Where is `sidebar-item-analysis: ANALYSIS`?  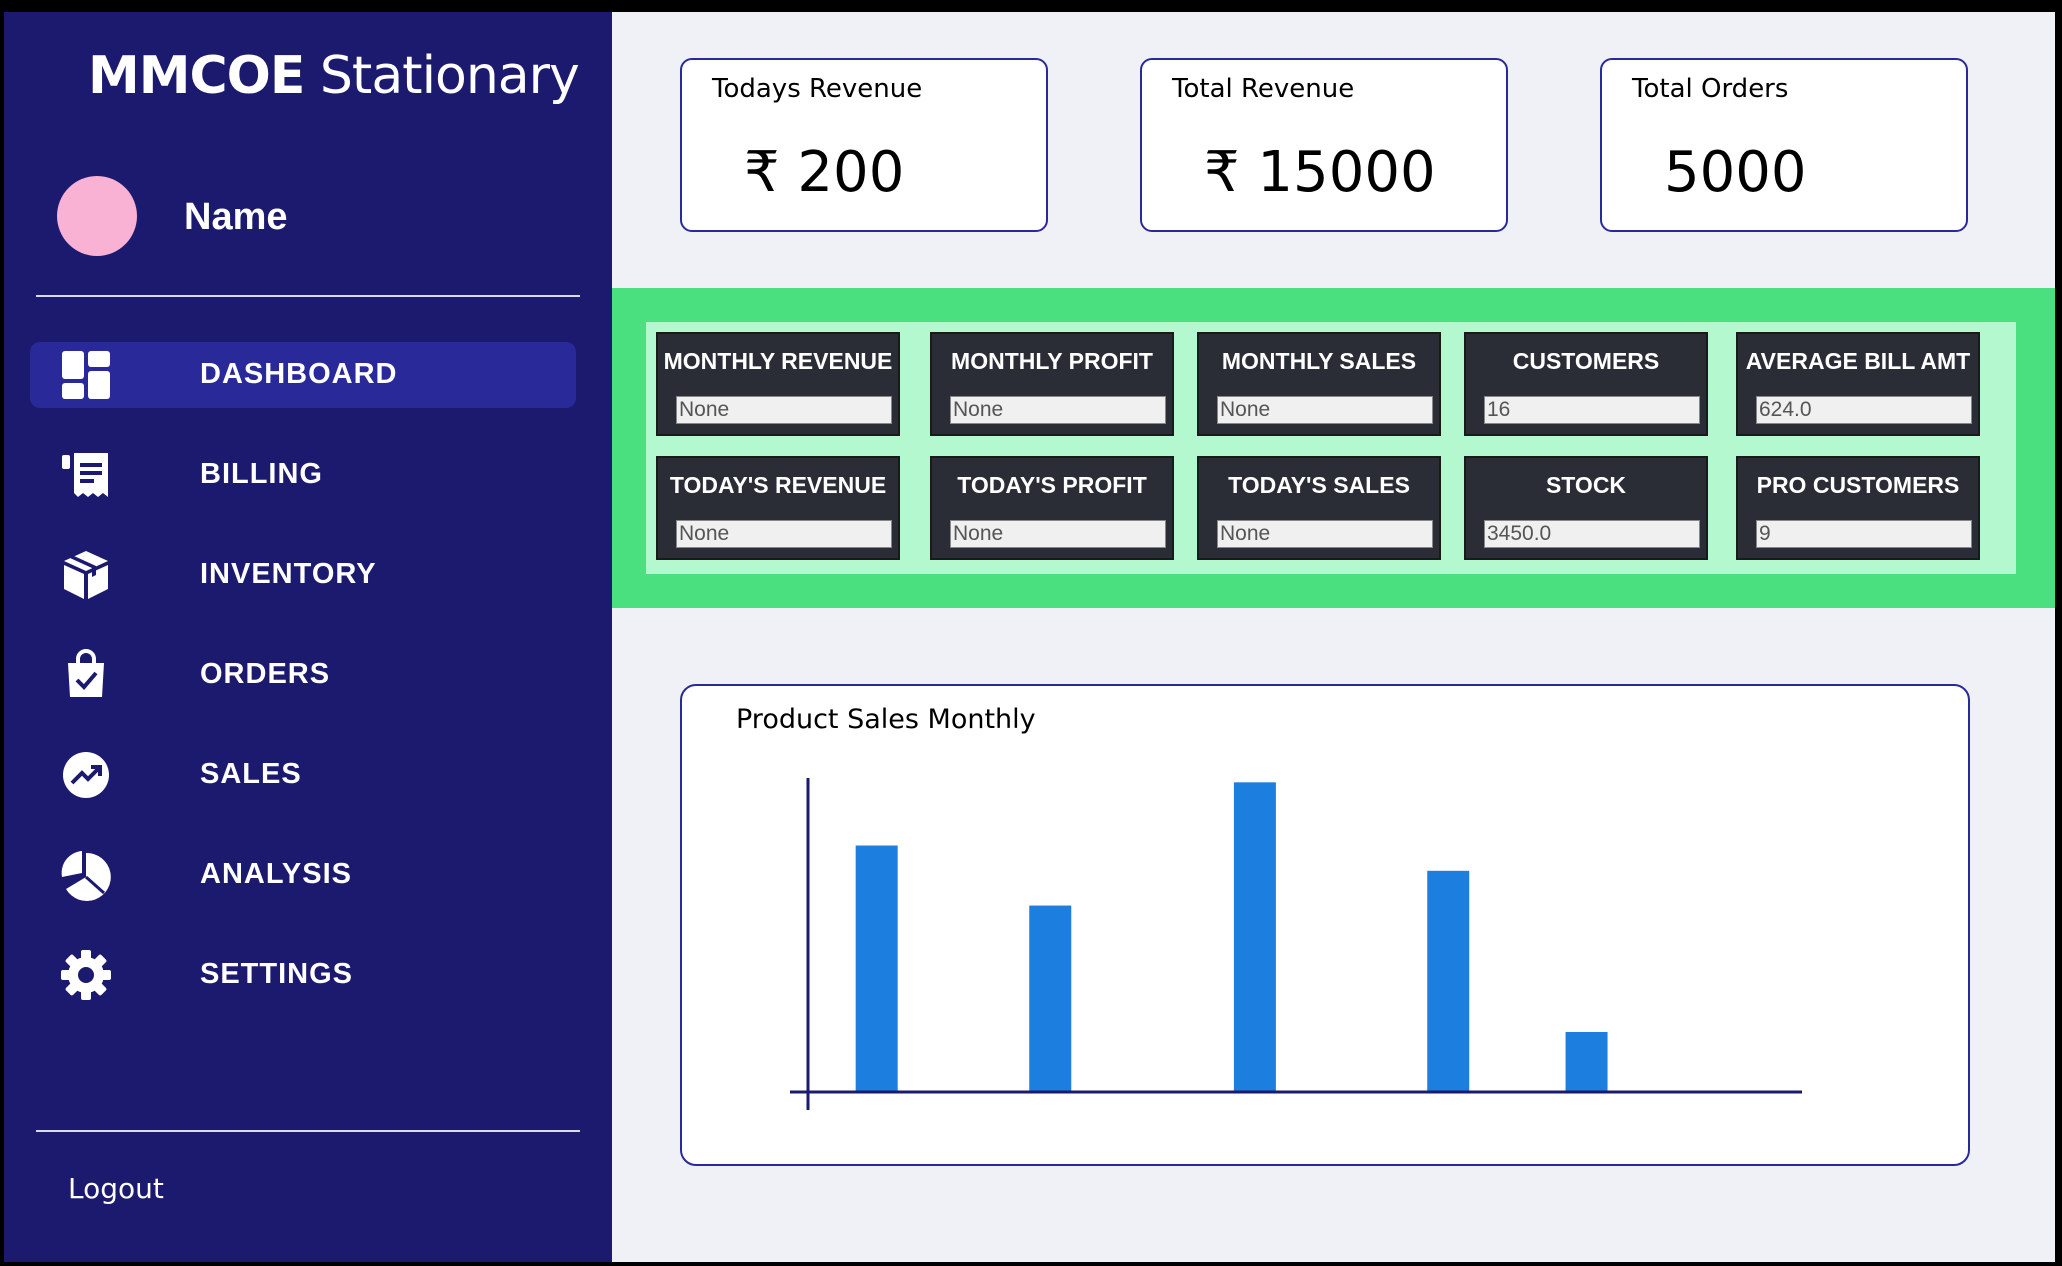
sidebar-item-analysis: ANALYSIS is located at coordinates (303, 875).